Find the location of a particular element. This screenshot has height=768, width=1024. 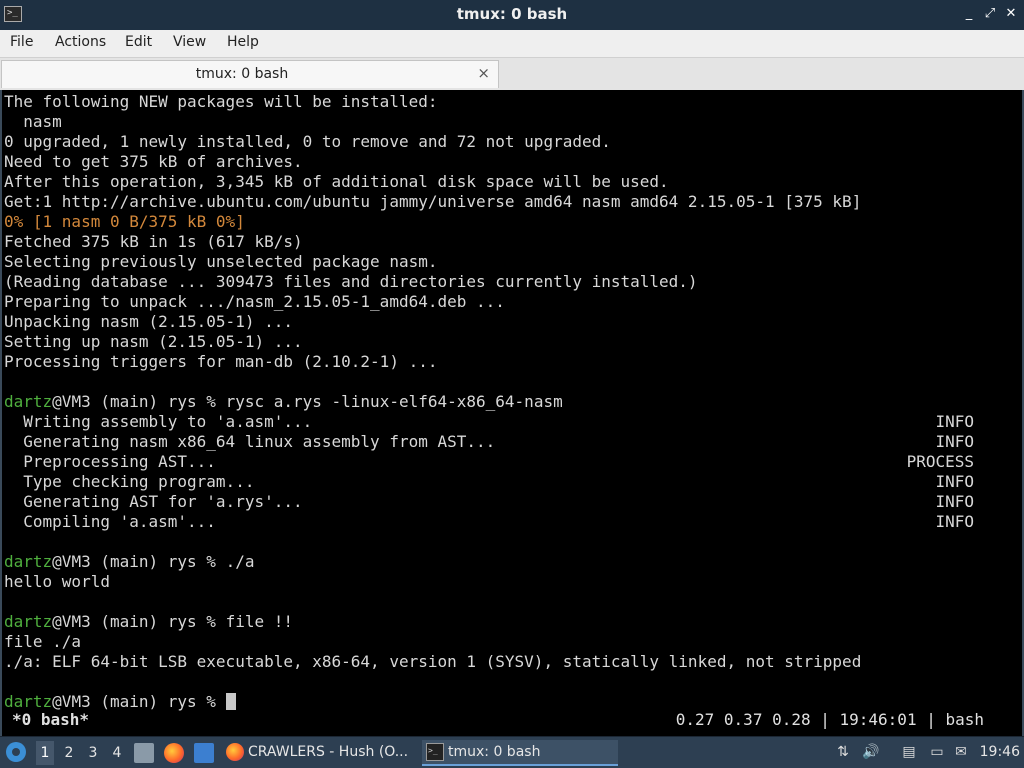

workspace-1: 1 is located at coordinates (45, 753).